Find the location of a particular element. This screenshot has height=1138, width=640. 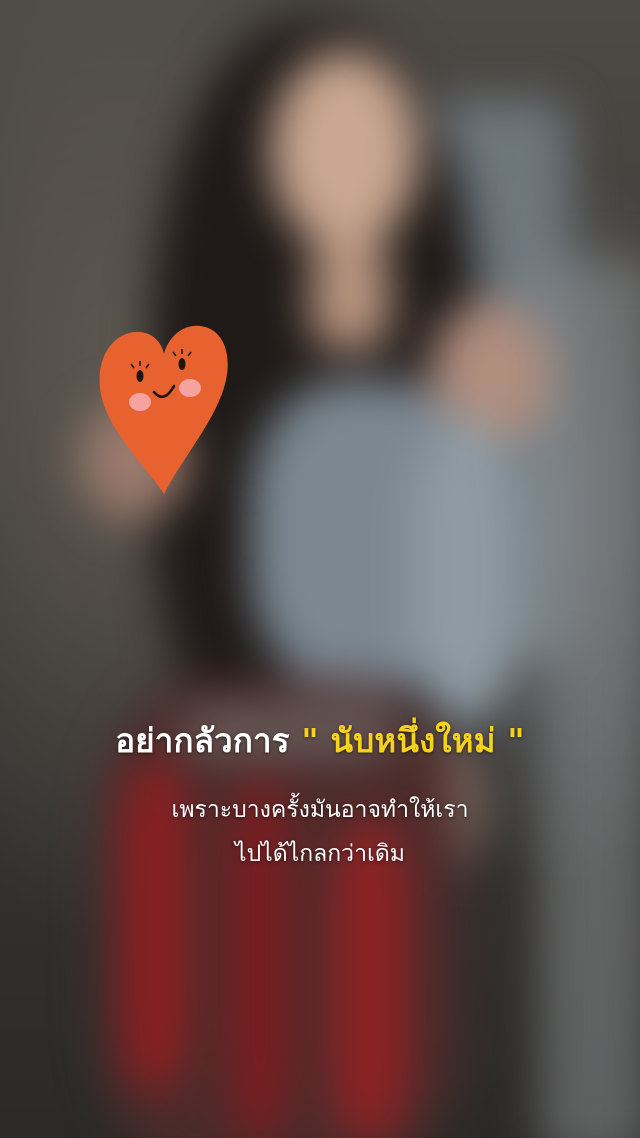

caption-headline-text: อย่ากลัวการ is located at coordinates (202, 740).